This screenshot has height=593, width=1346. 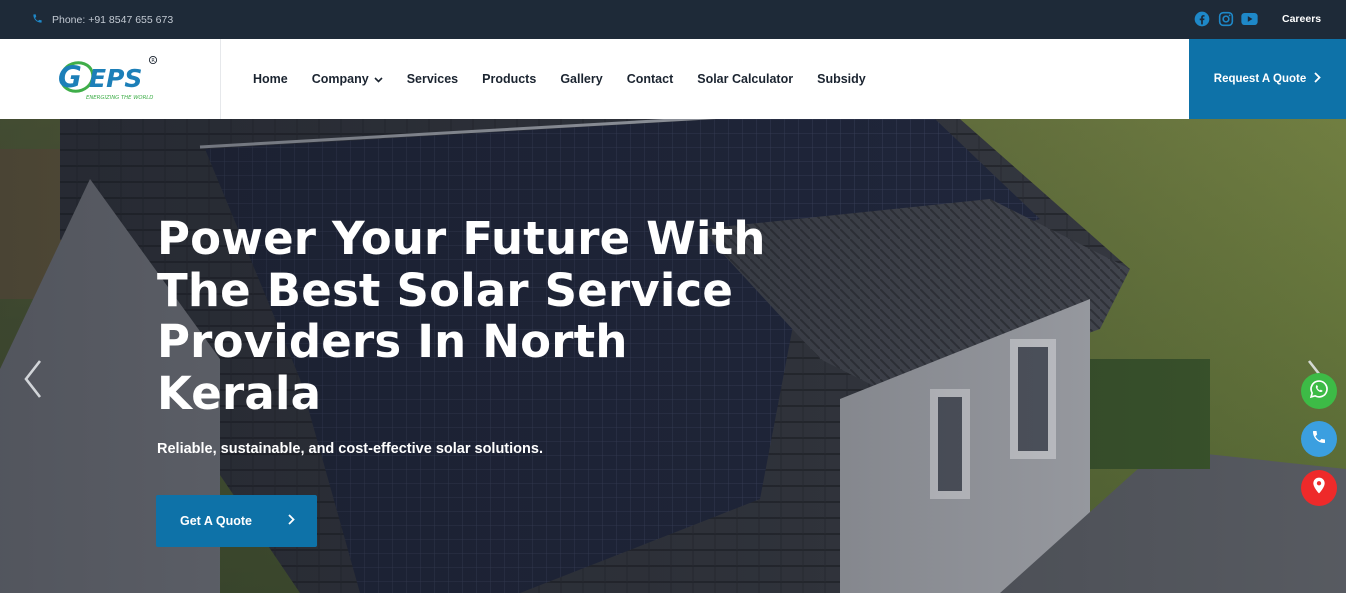 I want to click on svg-text: ENERGIZING THE WORLD, so click(x=119, y=98).